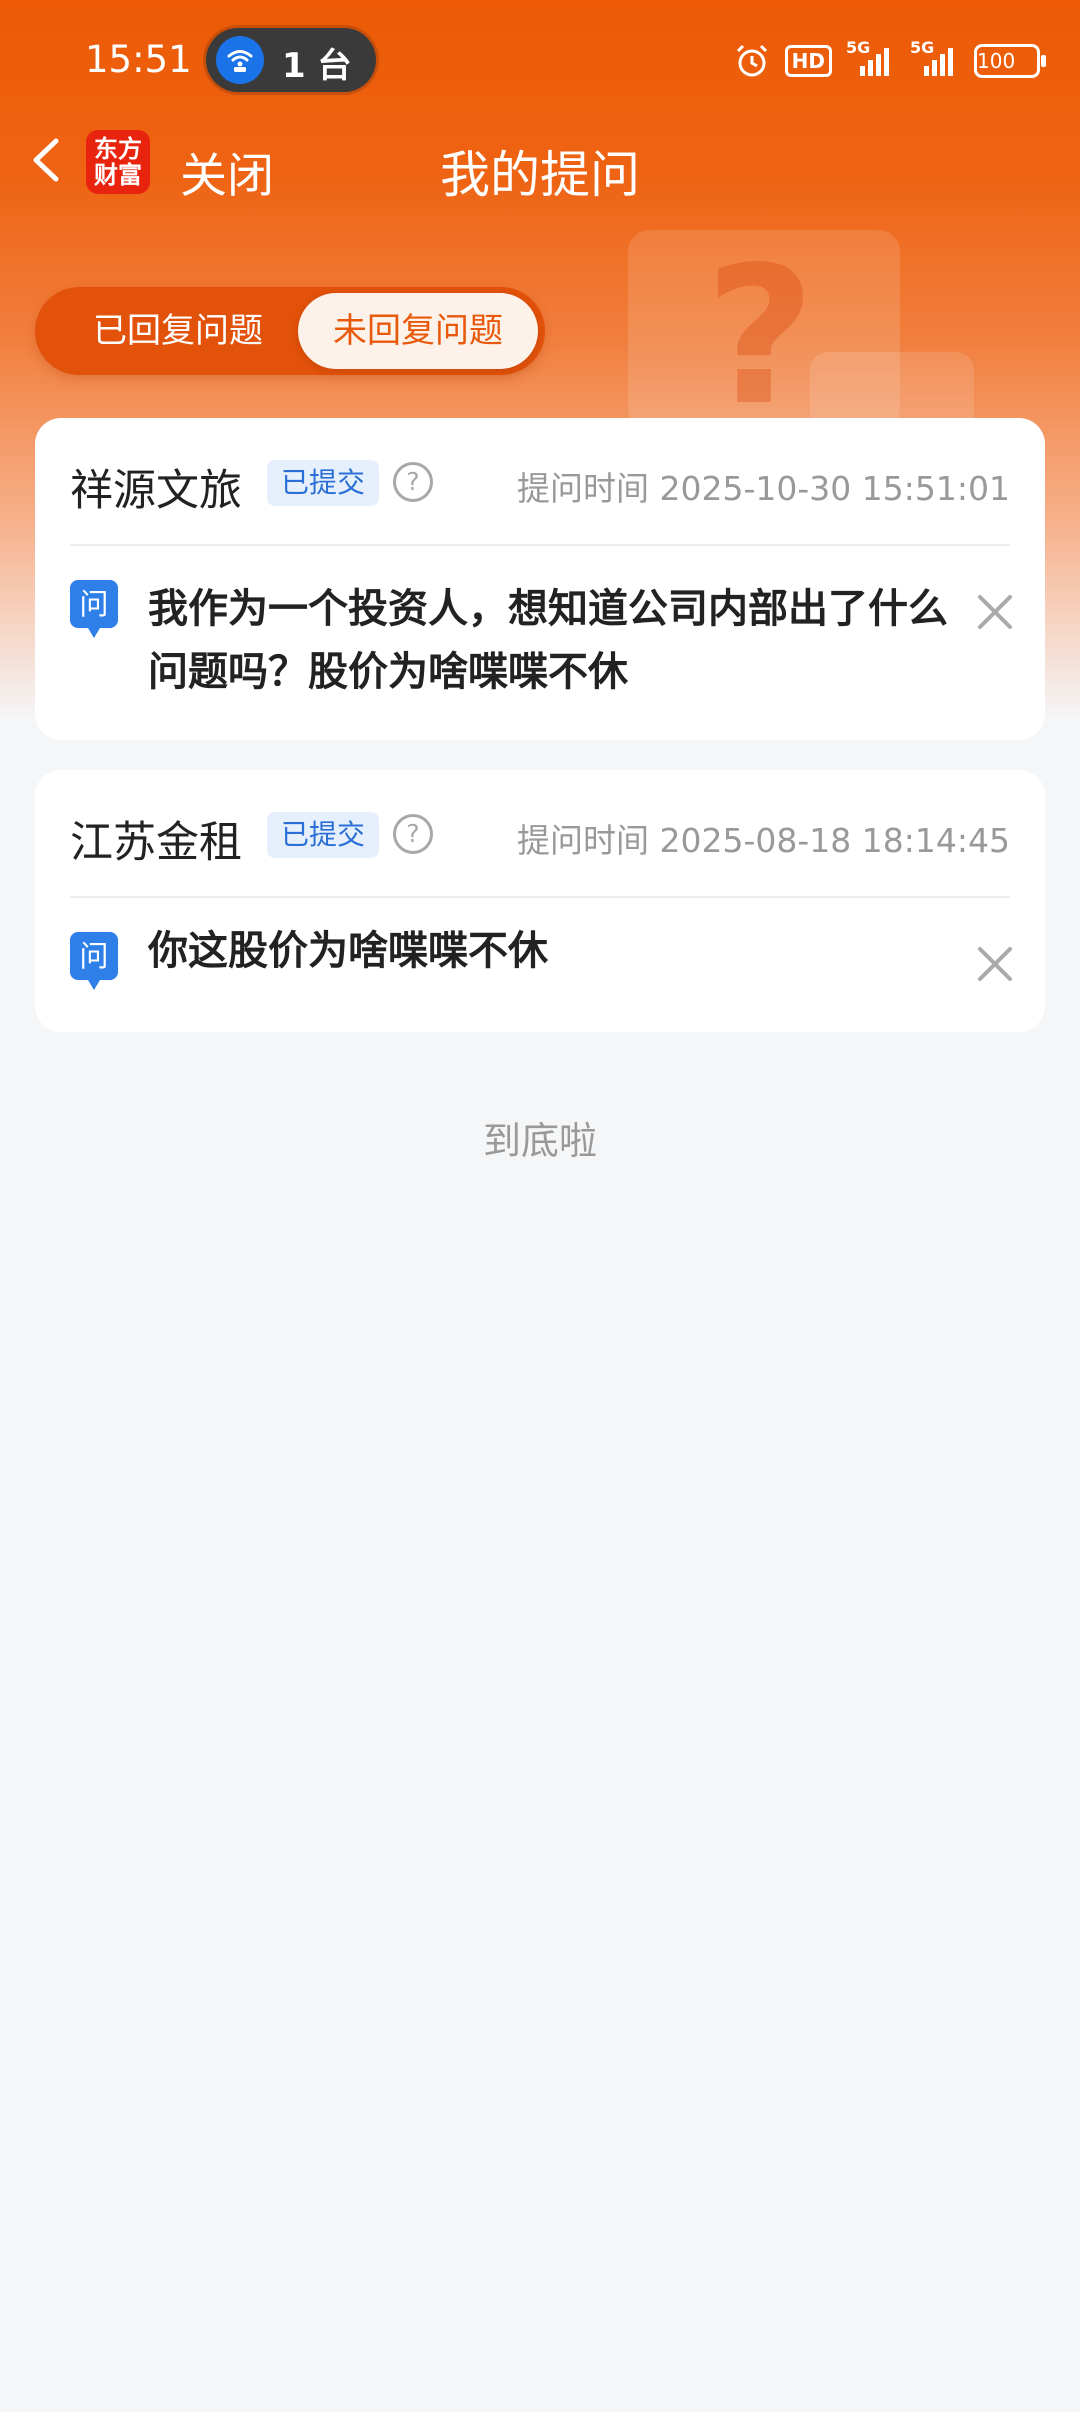  What do you see at coordinates (548, 640) in the screenshot?
I see `question-text: 我作为一个投资人，想知道公司内部出了什么问题吗？股价为啥喋喋不休` at bounding box center [548, 640].